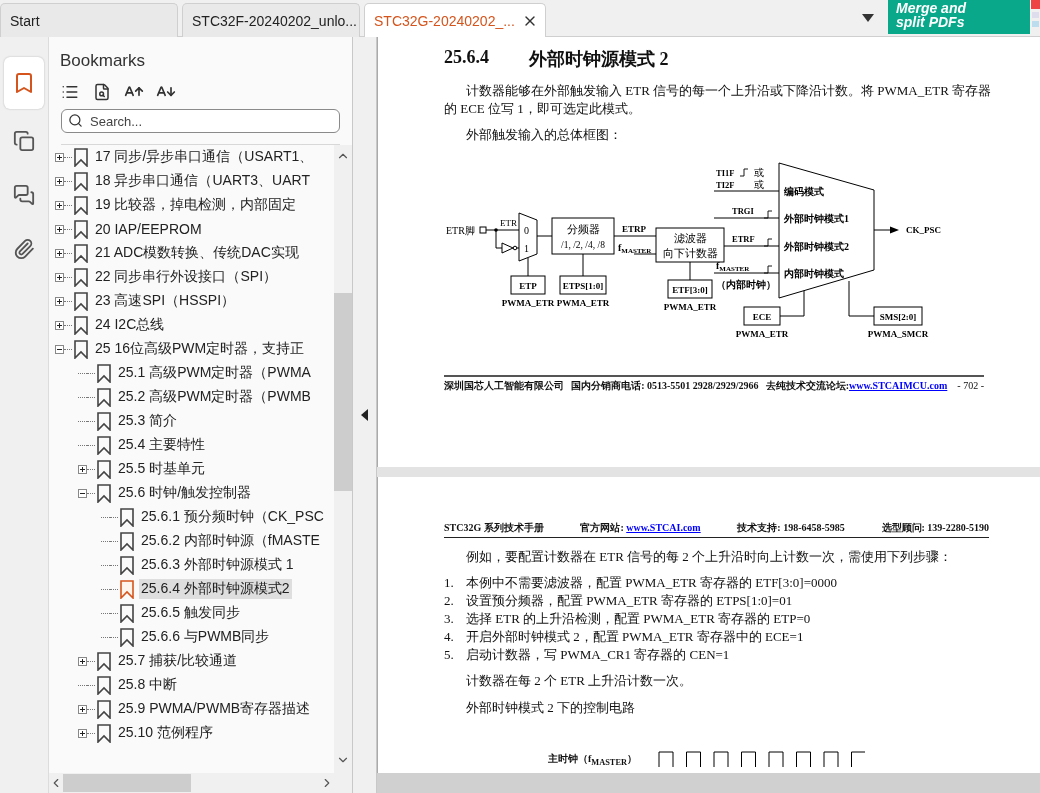 The width and height of the screenshot is (1040, 793). Describe the element at coordinates (551, 708) in the screenshot. I see `paragraph: 外部时钟模式 2 下的控制电路` at that location.